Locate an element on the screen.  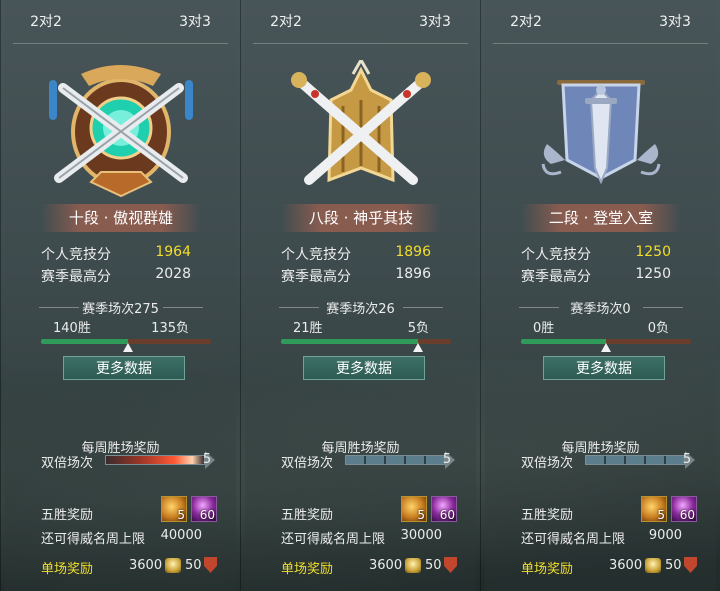
personal-score-value: 1896 is located at coordinates (413, 252).